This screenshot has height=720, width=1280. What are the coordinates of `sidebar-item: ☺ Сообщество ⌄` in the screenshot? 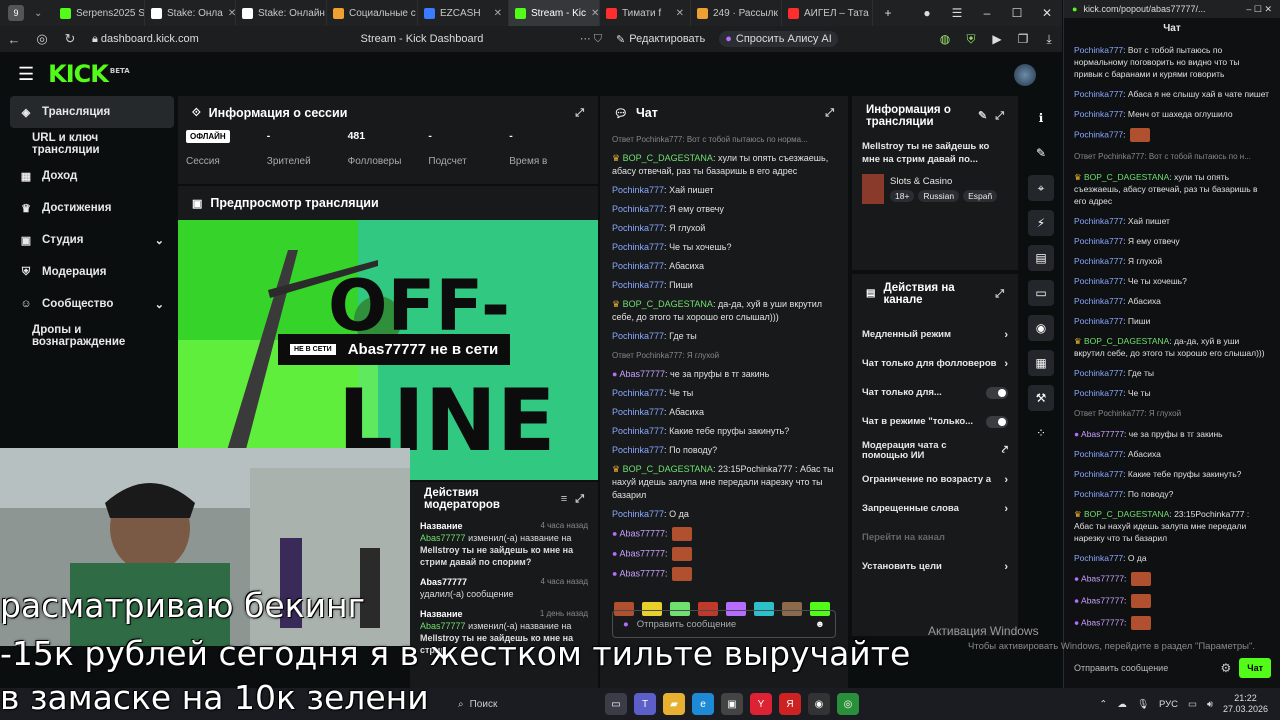 It's located at (92, 304).